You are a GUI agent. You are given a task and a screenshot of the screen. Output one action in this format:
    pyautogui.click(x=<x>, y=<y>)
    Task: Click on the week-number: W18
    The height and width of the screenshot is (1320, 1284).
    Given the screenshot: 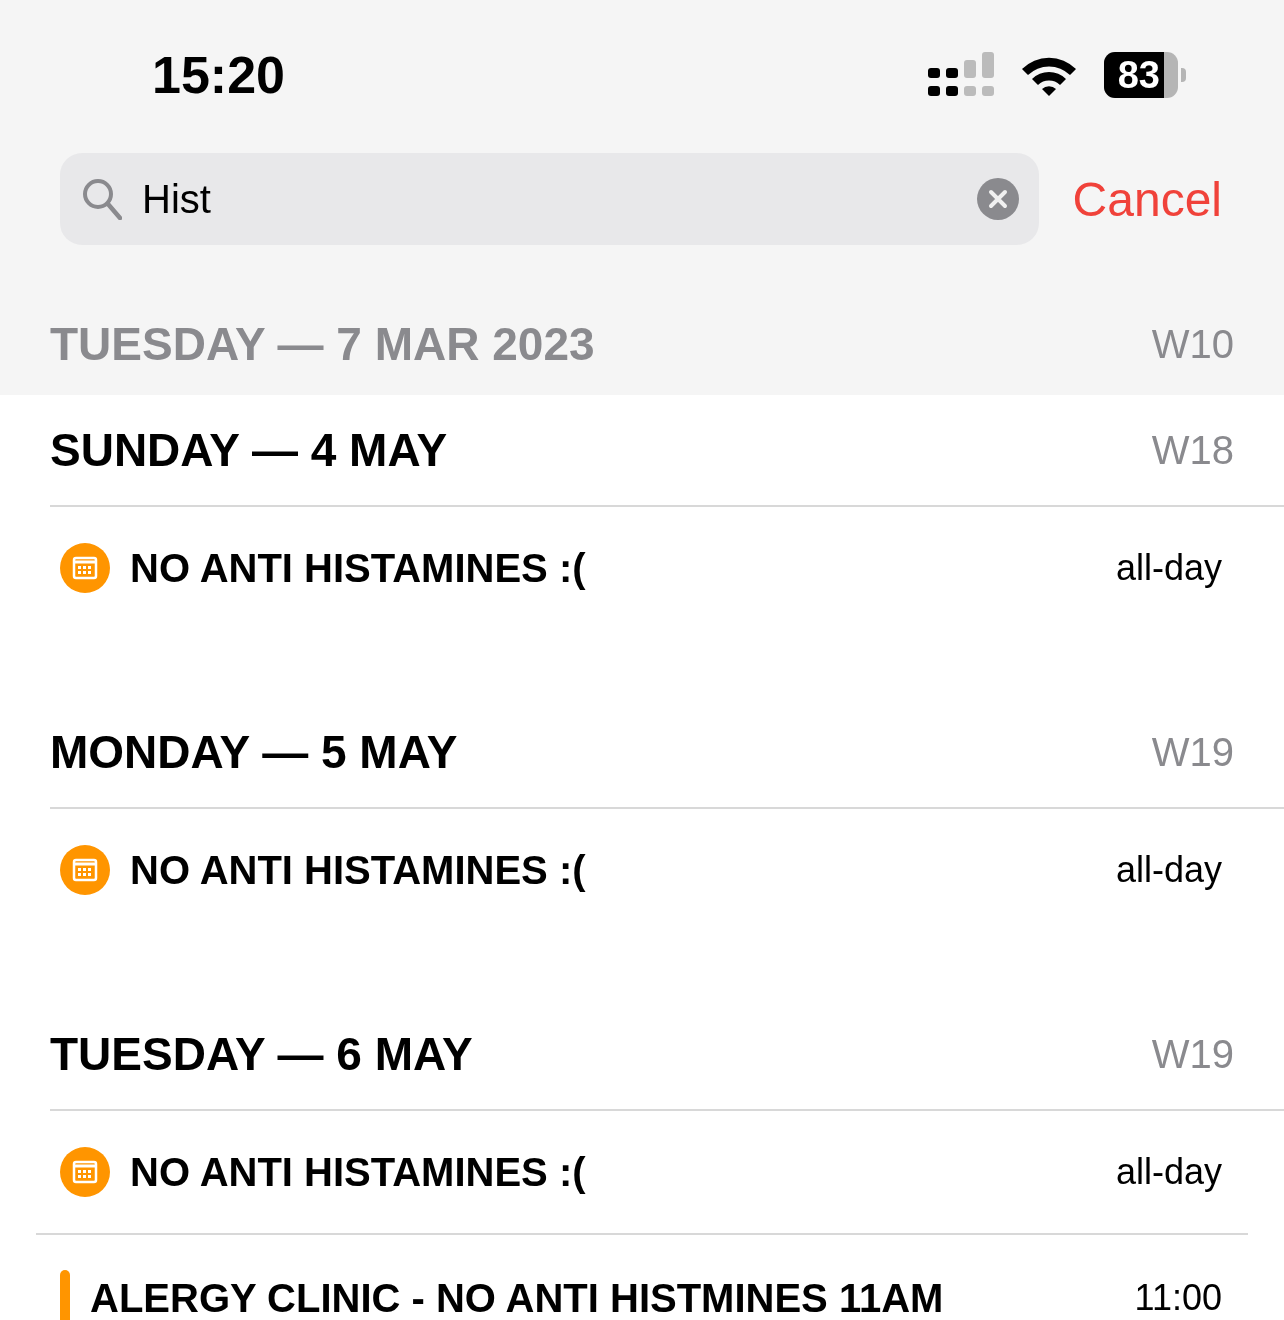 What is the action you would take?
    pyautogui.click(x=1192, y=450)
    